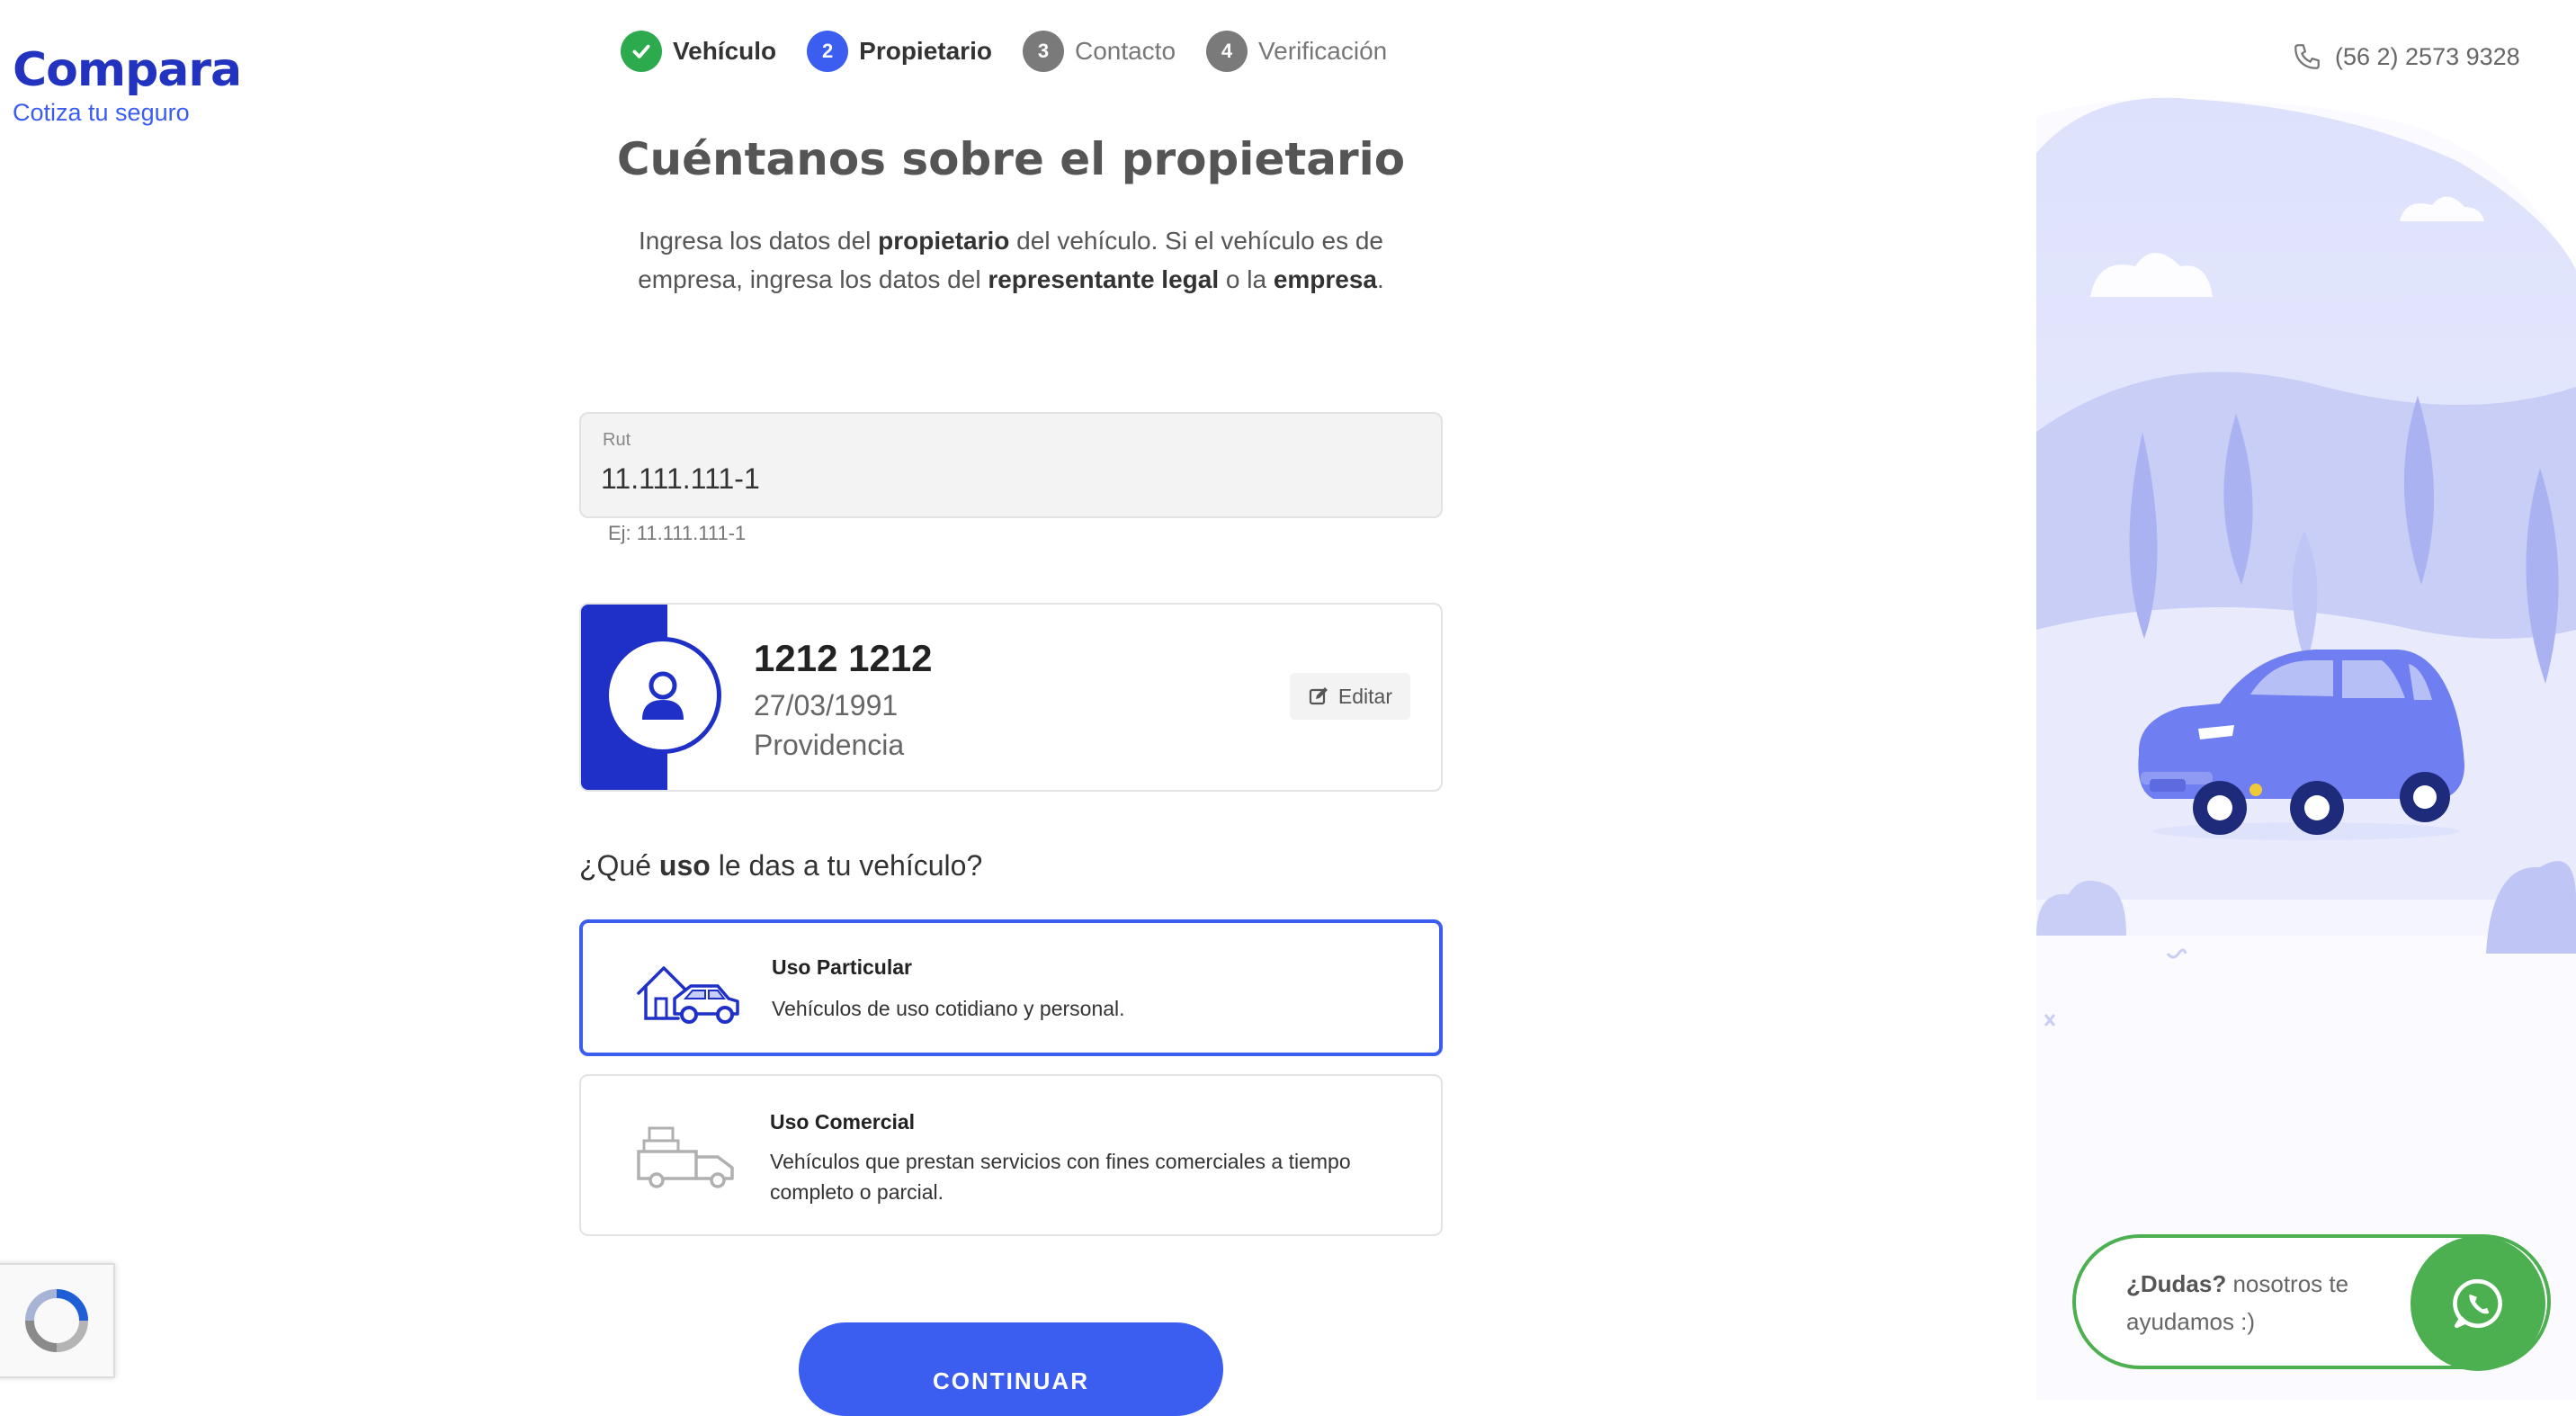 The image size is (2576, 1416). Describe the element at coordinates (759, 241) in the screenshot. I see `desc-text: Ingresa los datos del` at that location.